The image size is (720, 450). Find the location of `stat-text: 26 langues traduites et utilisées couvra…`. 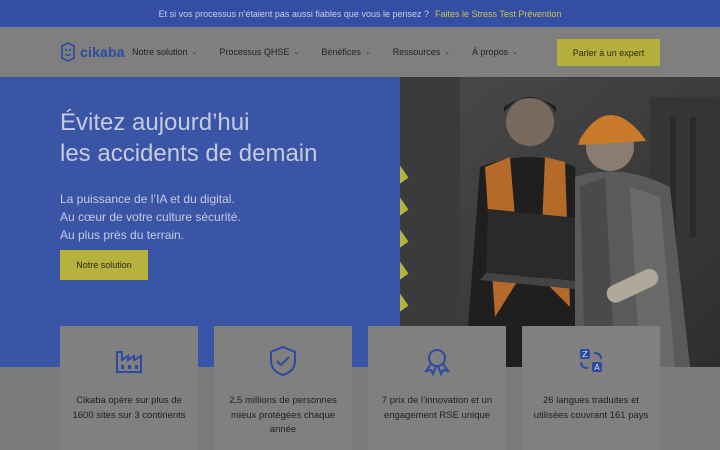

stat-text: 26 langues traduites et utilisées couvra… is located at coordinates (591, 408).